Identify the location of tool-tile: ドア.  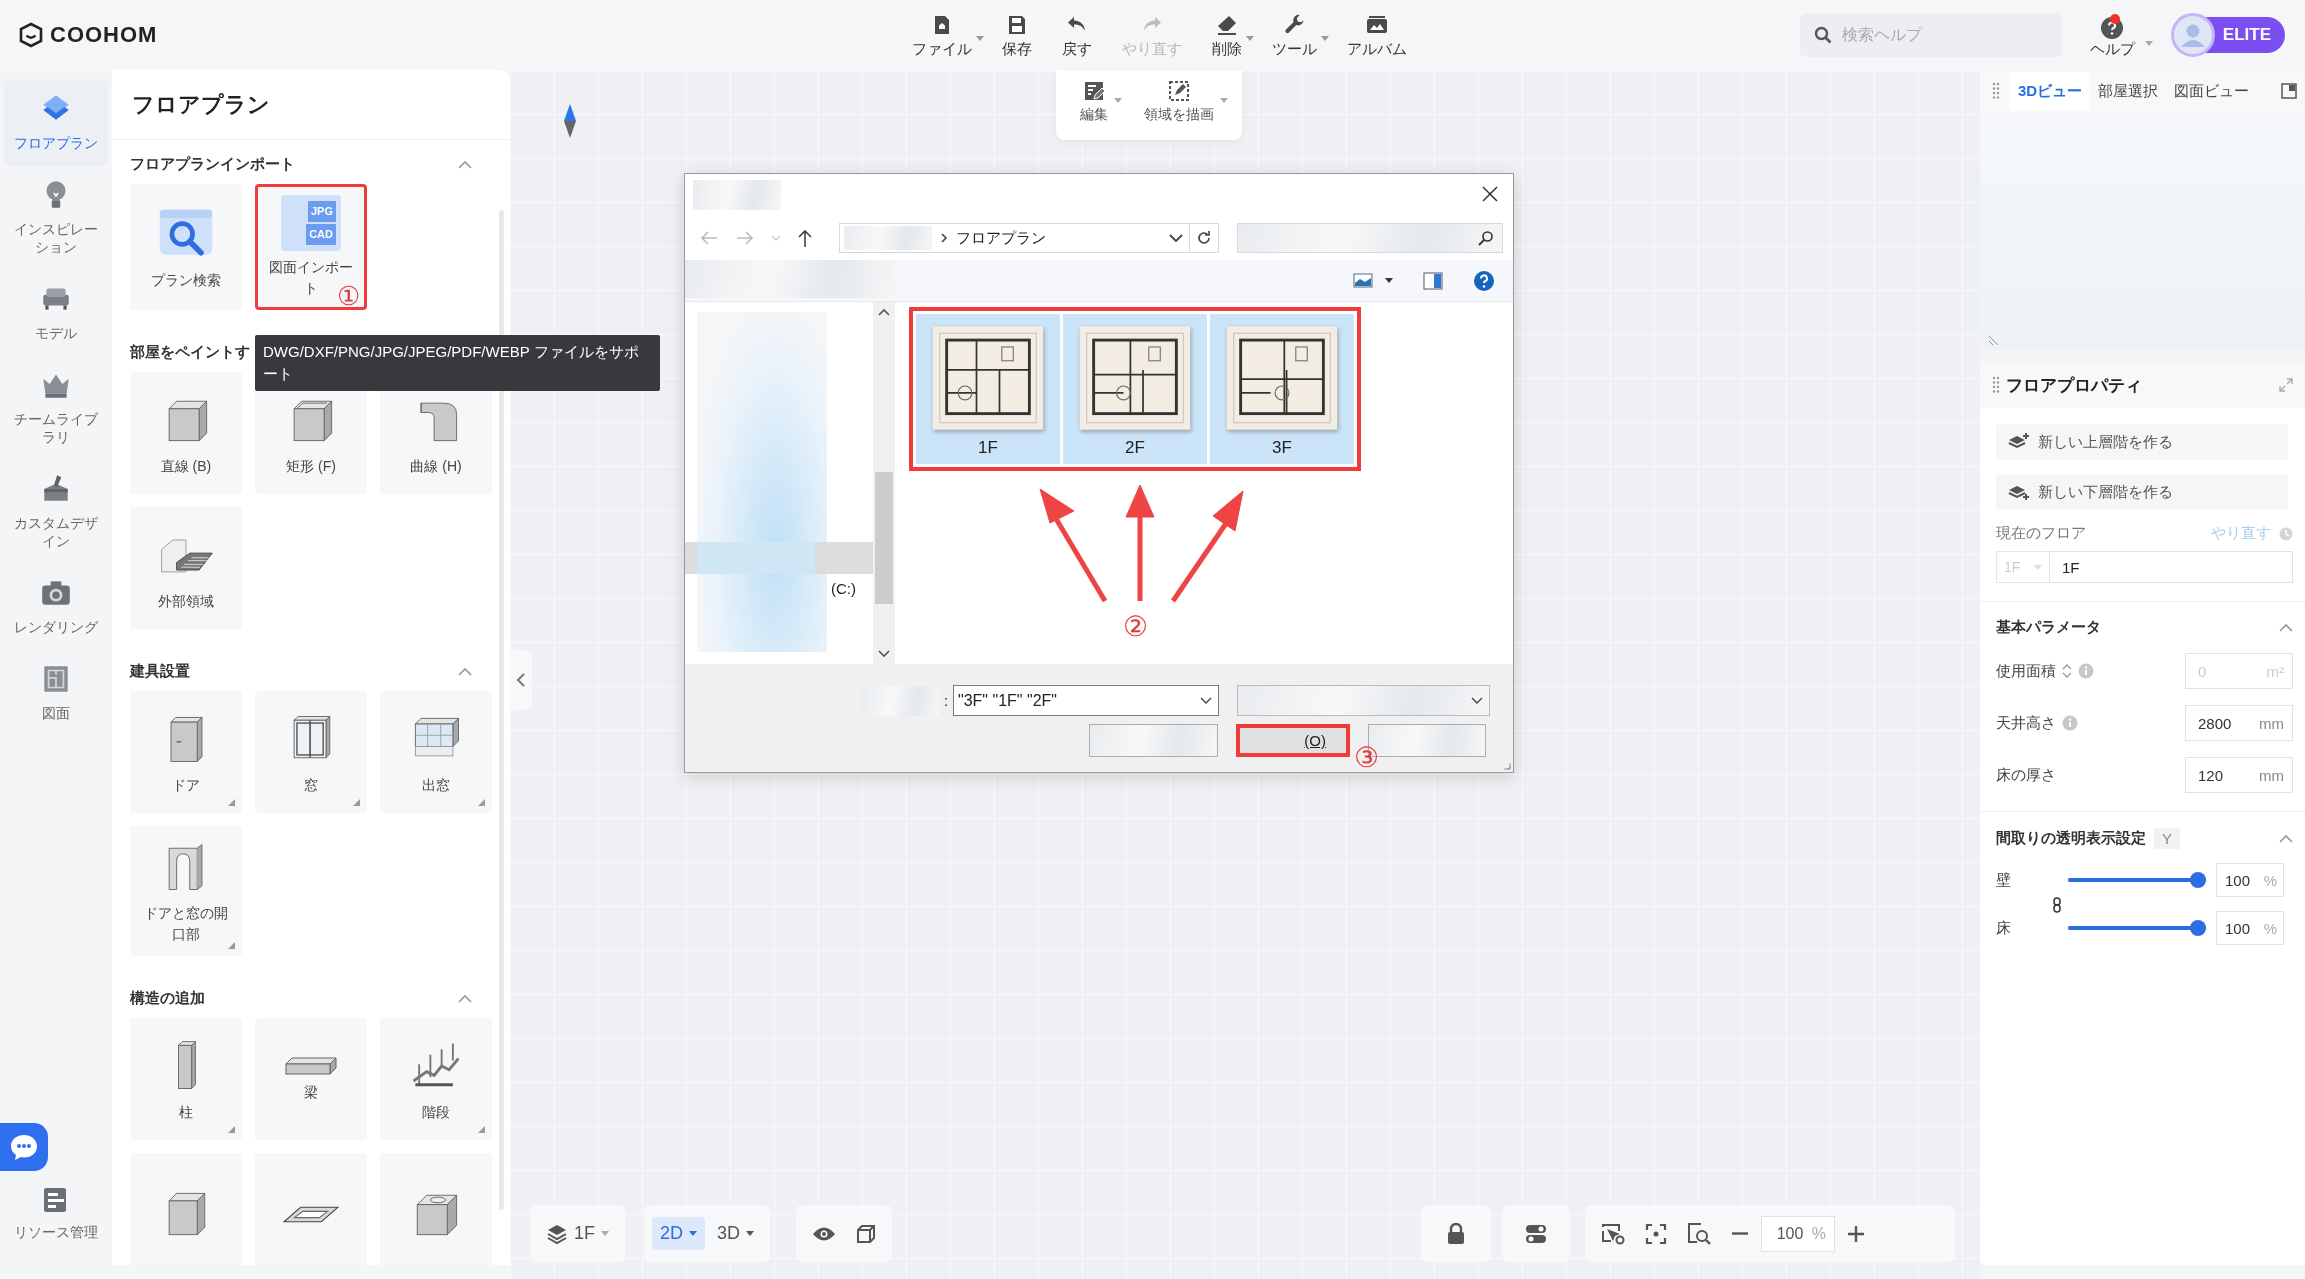
(186, 752).